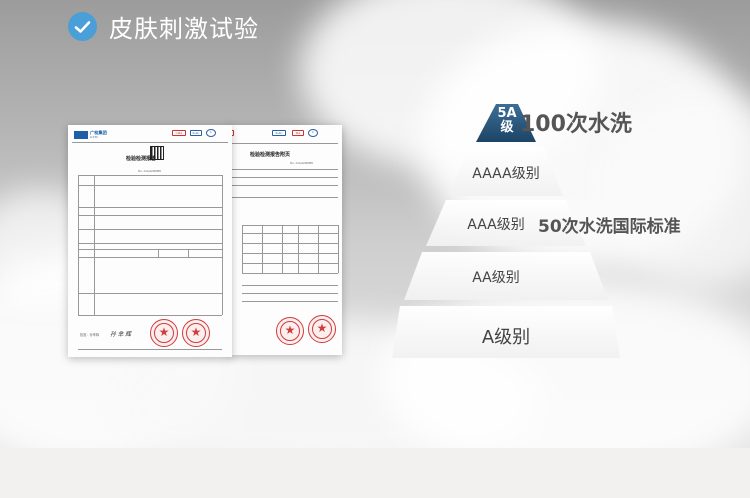 The image size is (750, 498). What do you see at coordinates (375, 473) in the screenshot?
I see `page-bottom-band` at bounding box center [375, 473].